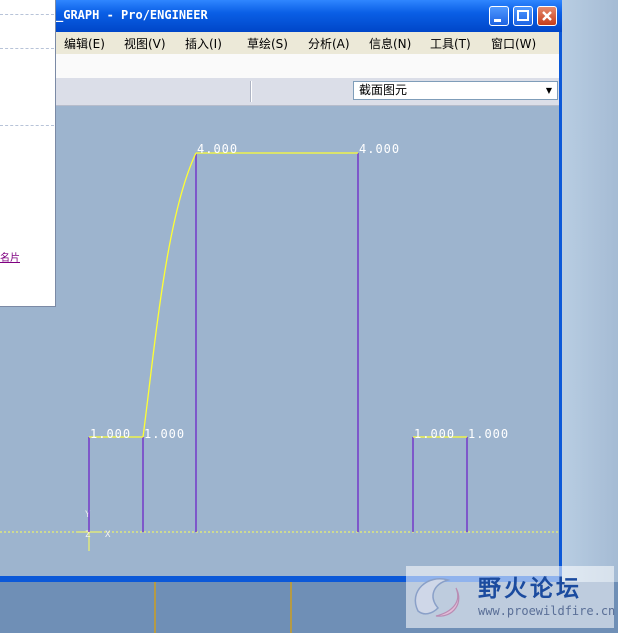 This screenshot has width=618, height=633. What do you see at coordinates (497, 20) in the screenshot?
I see `minimize-icon` at bounding box center [497, 20].